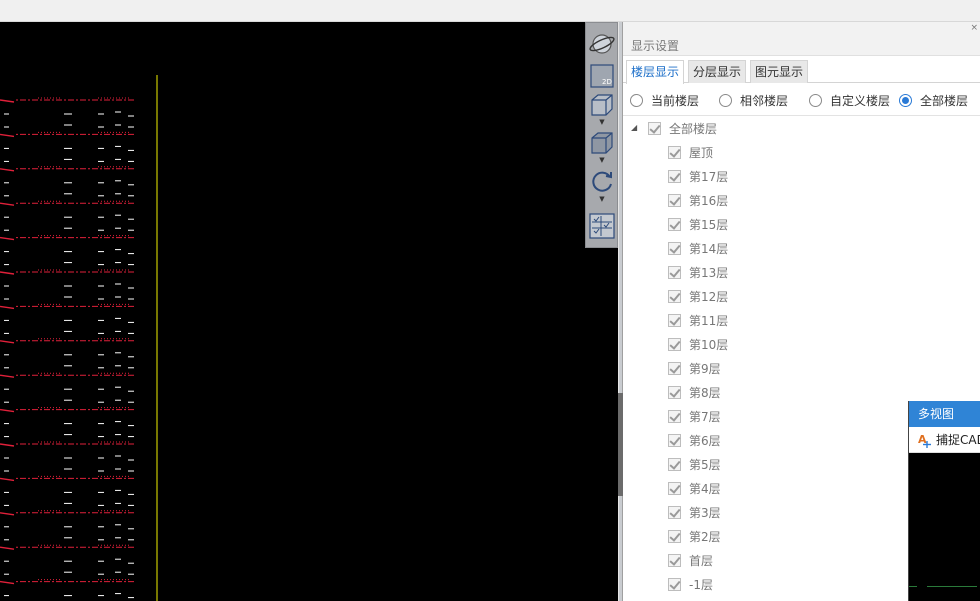 Image resolution: width=980 pixels, height=601 pixels. Describe the element at coordinates (974, 28) in the screenshot. I see `close-icon: ×` at that location.